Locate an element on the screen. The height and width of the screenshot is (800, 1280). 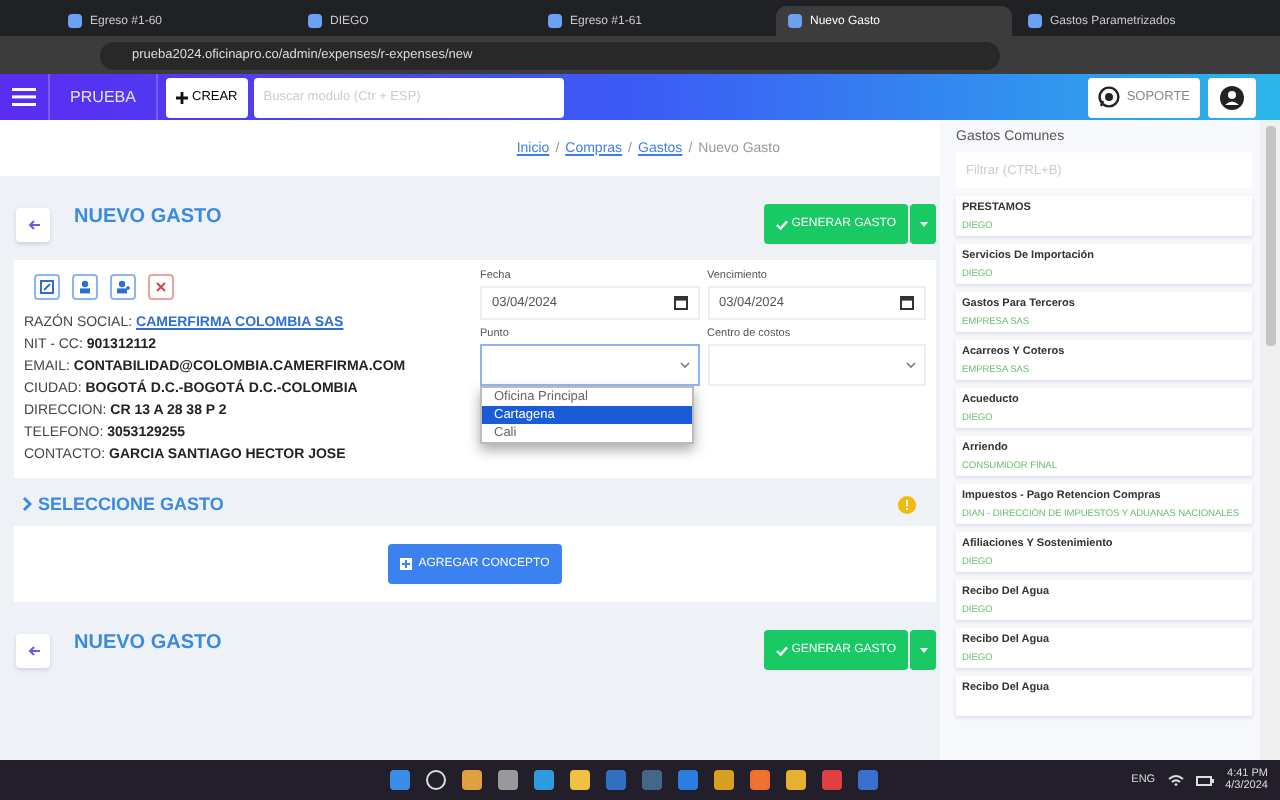
scrollbar is located at coordinates (1270, 440).